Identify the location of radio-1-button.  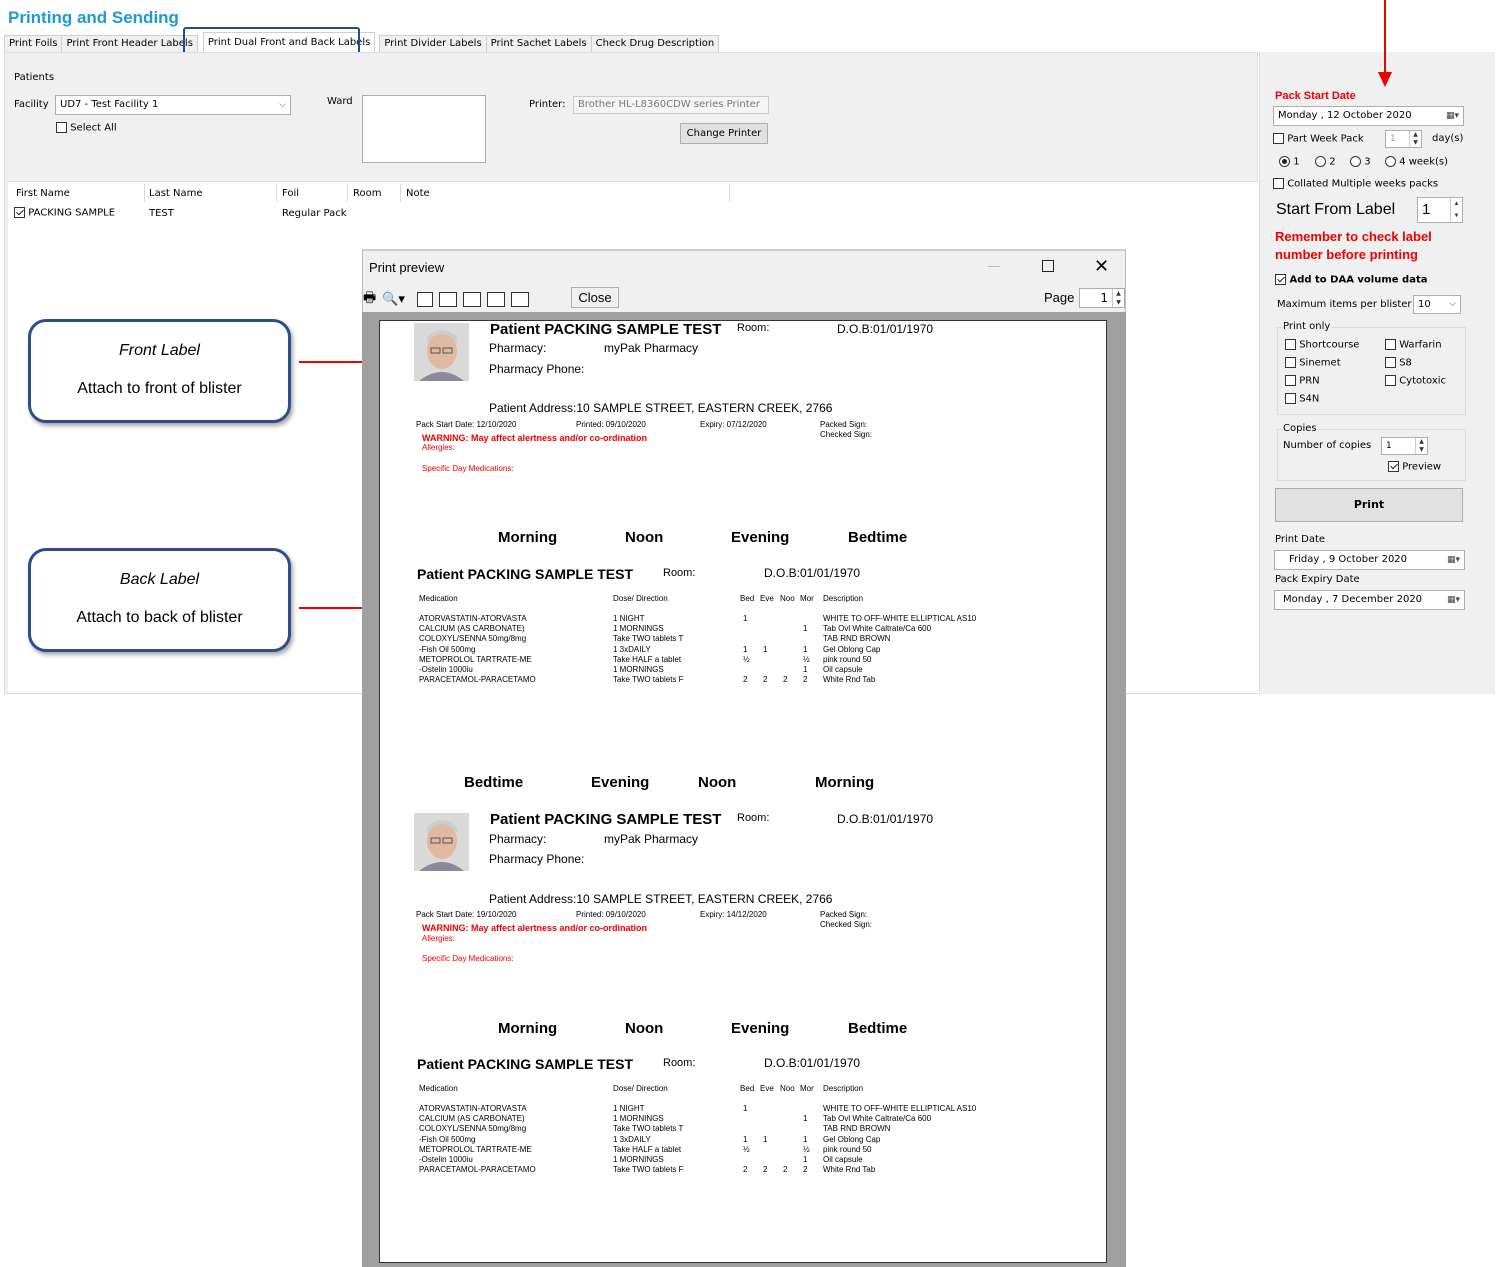
(1284, 161).